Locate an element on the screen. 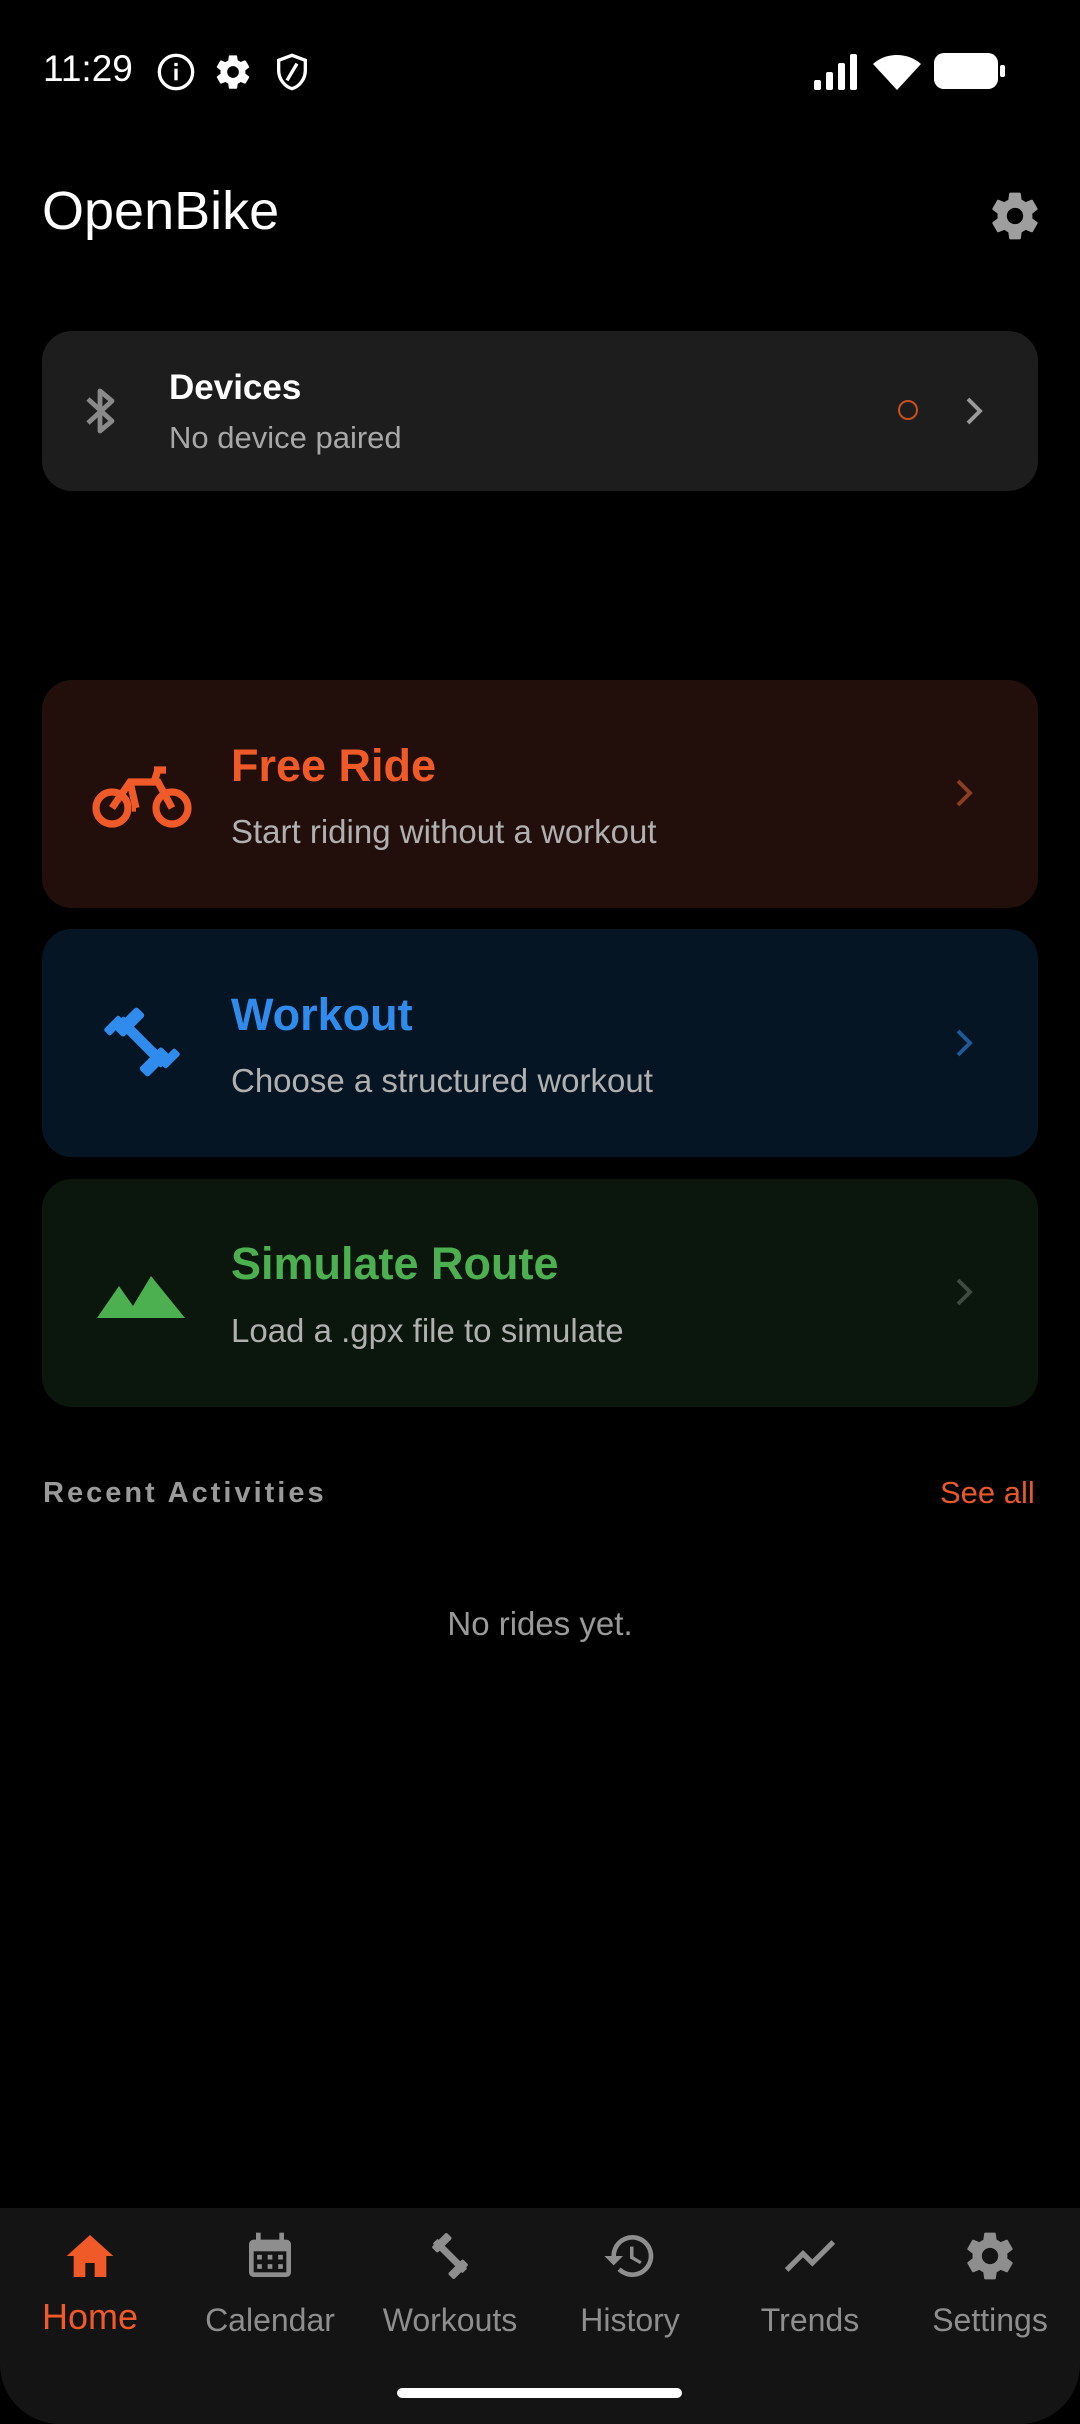 The height and width of the screenshot is (2424, 1080). nav-workouts: Workouts is located at coordinates (450, 2298).